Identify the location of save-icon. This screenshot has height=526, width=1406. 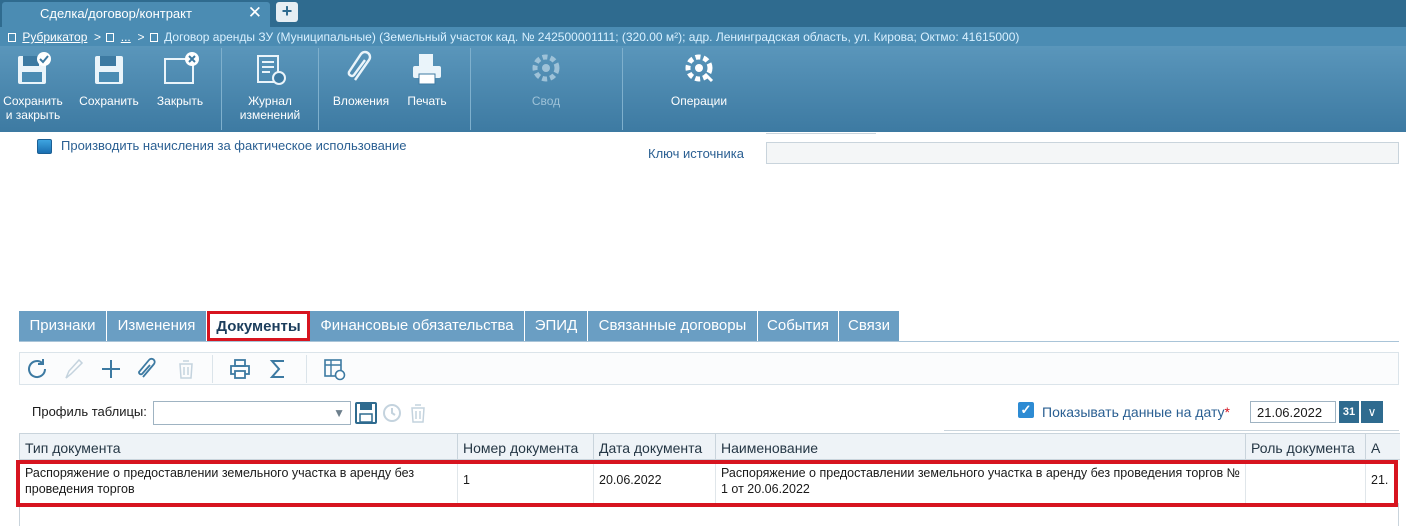
(109, 70).